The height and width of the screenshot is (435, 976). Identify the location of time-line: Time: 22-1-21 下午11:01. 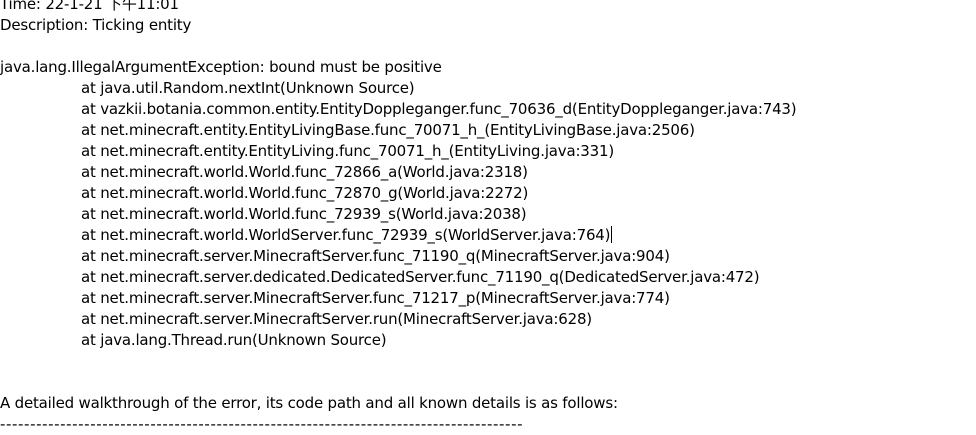
(89, 6).